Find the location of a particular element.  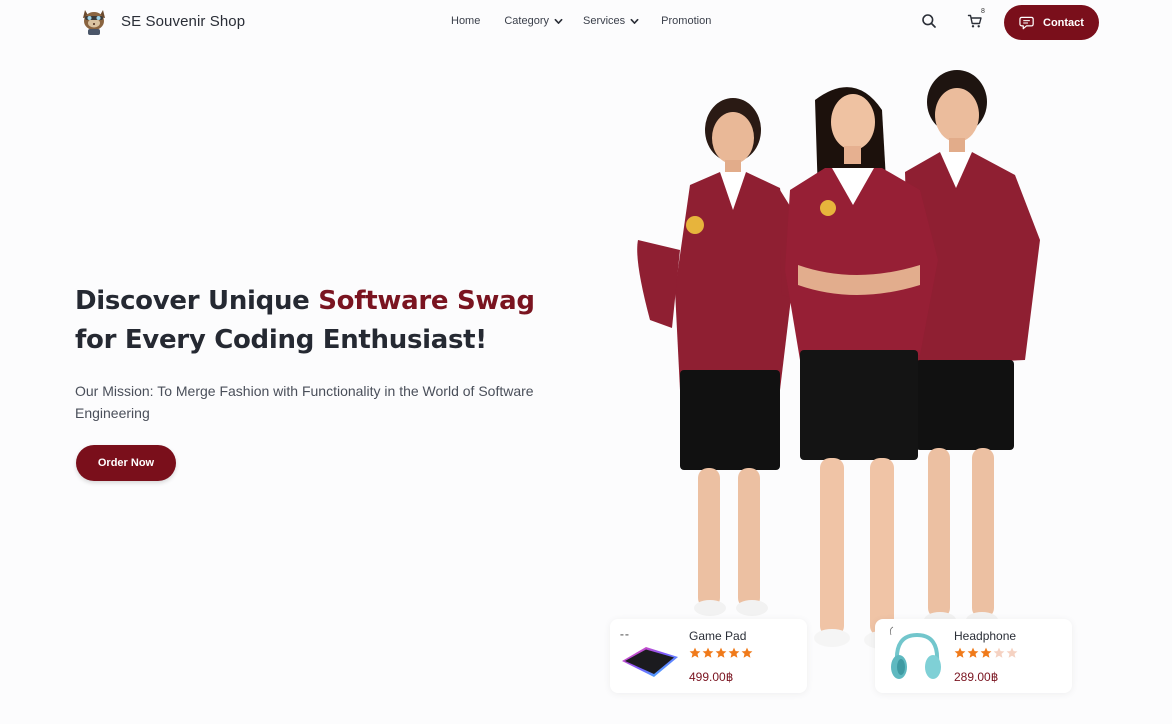

headphone-image is located at coordinates (916, 655).